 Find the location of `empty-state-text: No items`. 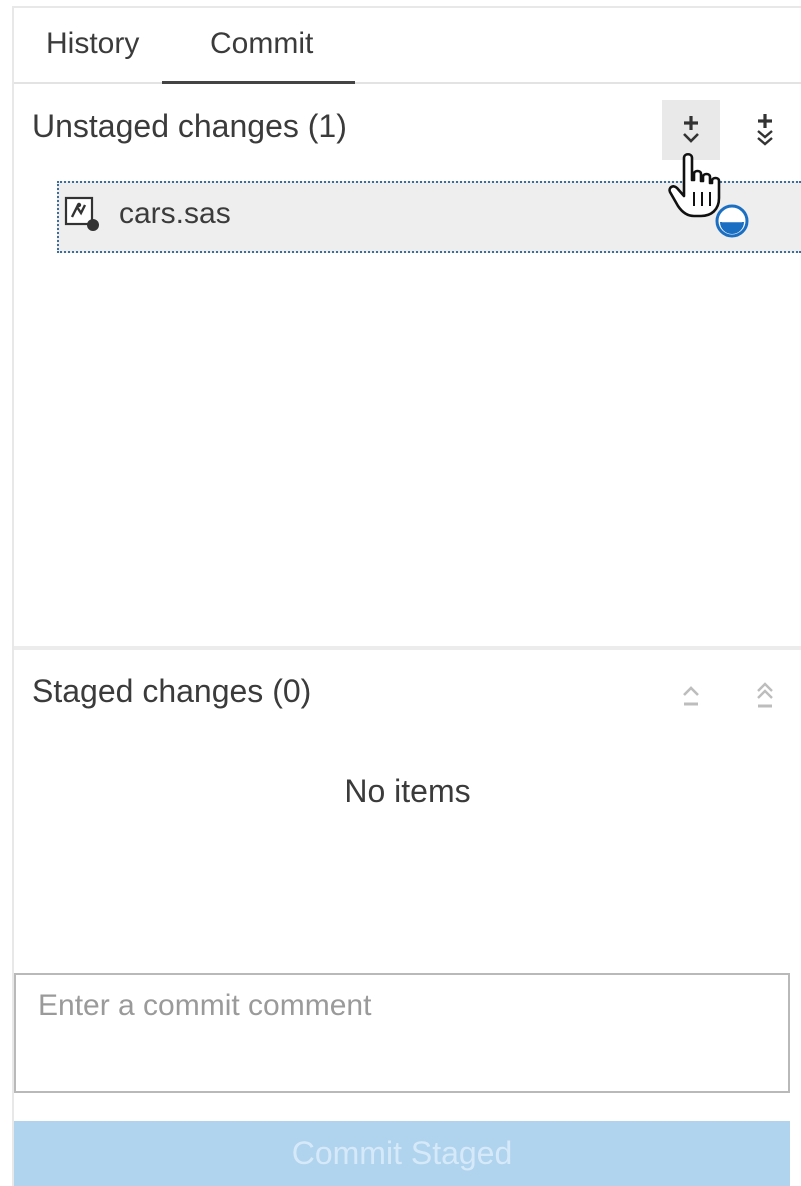

empty-state-text: No items is located at coordinates (407, 791).